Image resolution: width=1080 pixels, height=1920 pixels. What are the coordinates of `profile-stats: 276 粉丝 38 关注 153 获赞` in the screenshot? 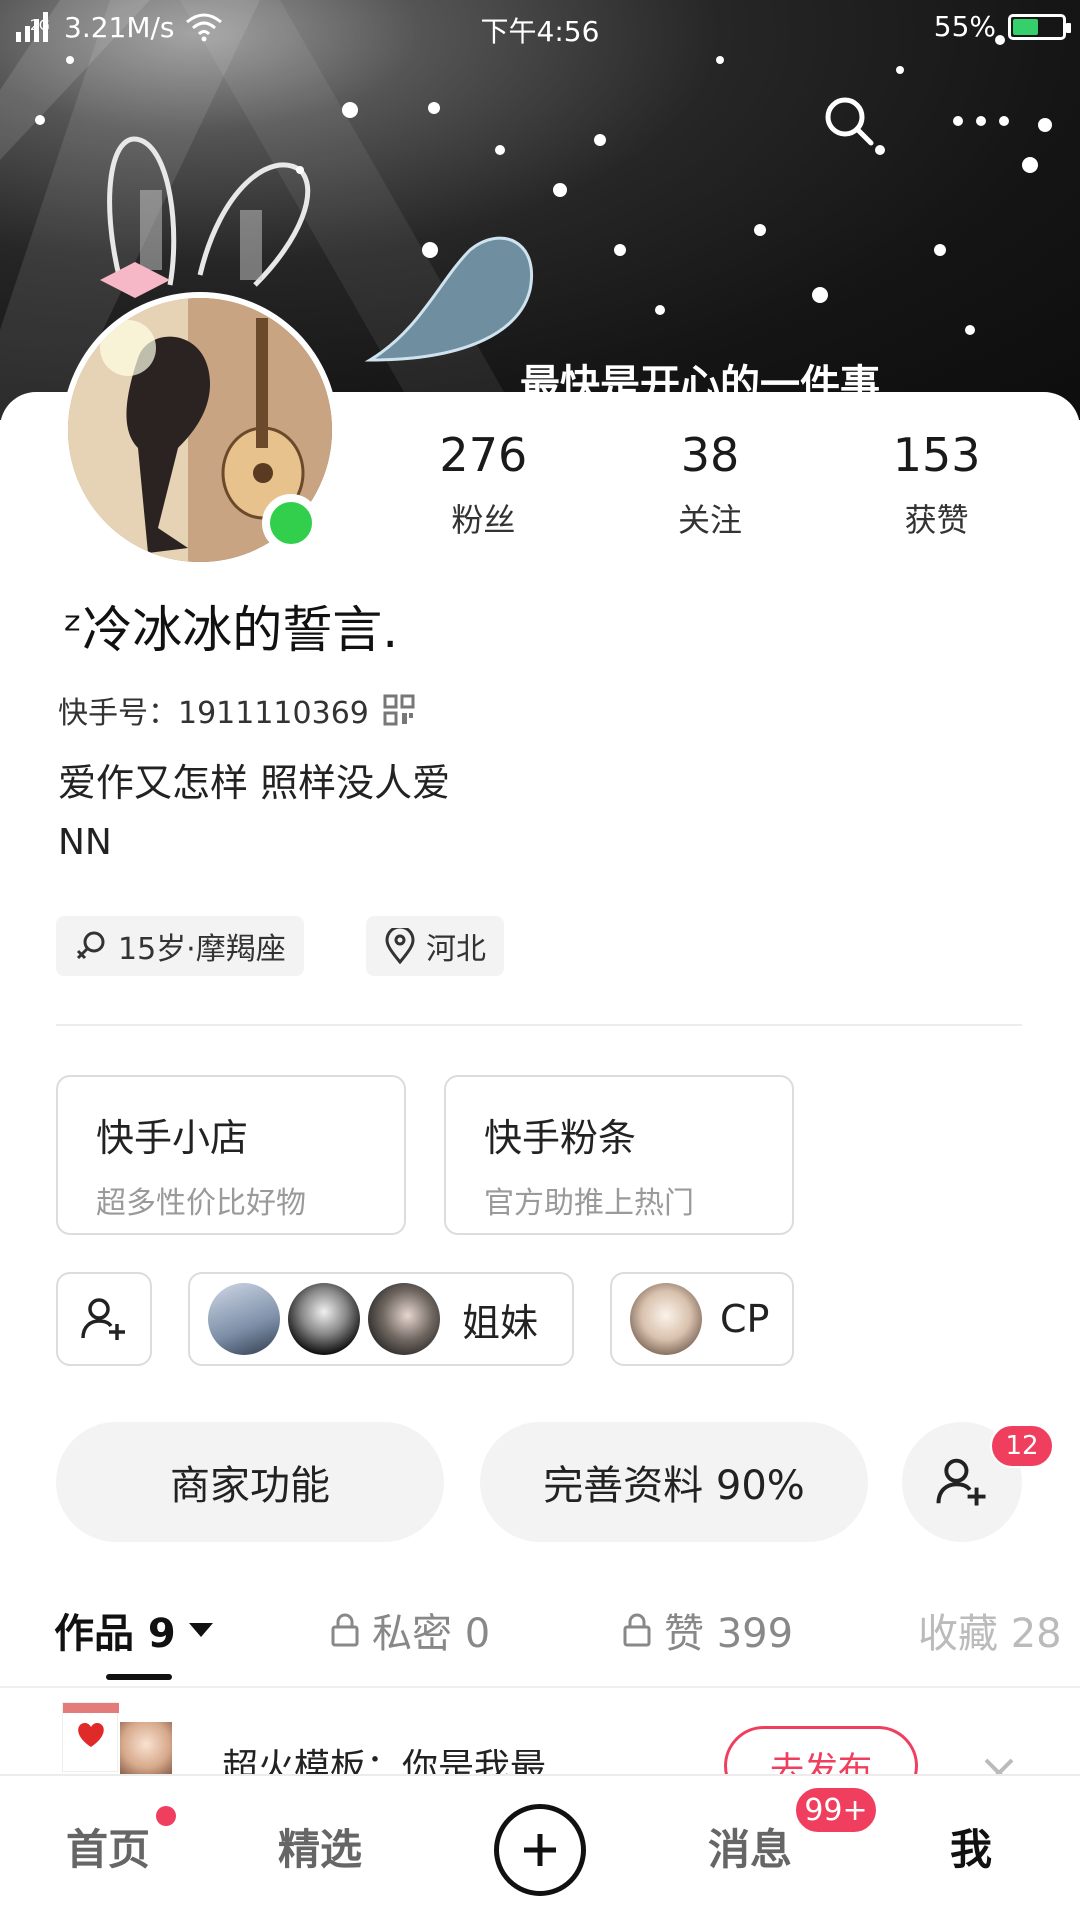 It's located at (710, 483).